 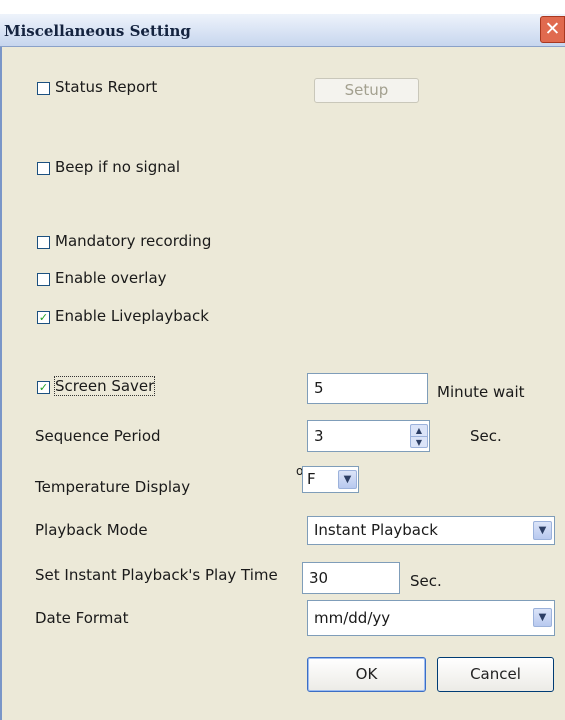 What do you see at coordinates (366, 674) in the screenshot?
I see `ok-button: OK` at bounding box center [366, 674].